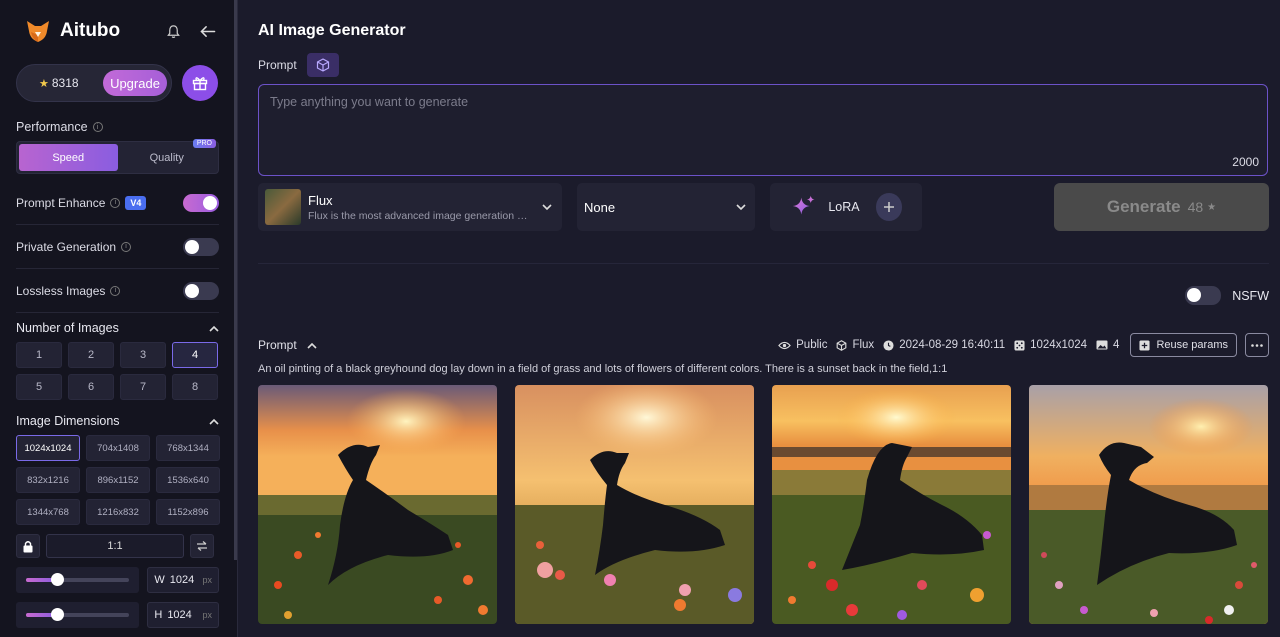 The height and width of the screenshot is (637, 1280). What do you see at coordinates (118, 512) in the screenshot?
I see `dimension-option: 1216x832` at bounding box center [118, 512].